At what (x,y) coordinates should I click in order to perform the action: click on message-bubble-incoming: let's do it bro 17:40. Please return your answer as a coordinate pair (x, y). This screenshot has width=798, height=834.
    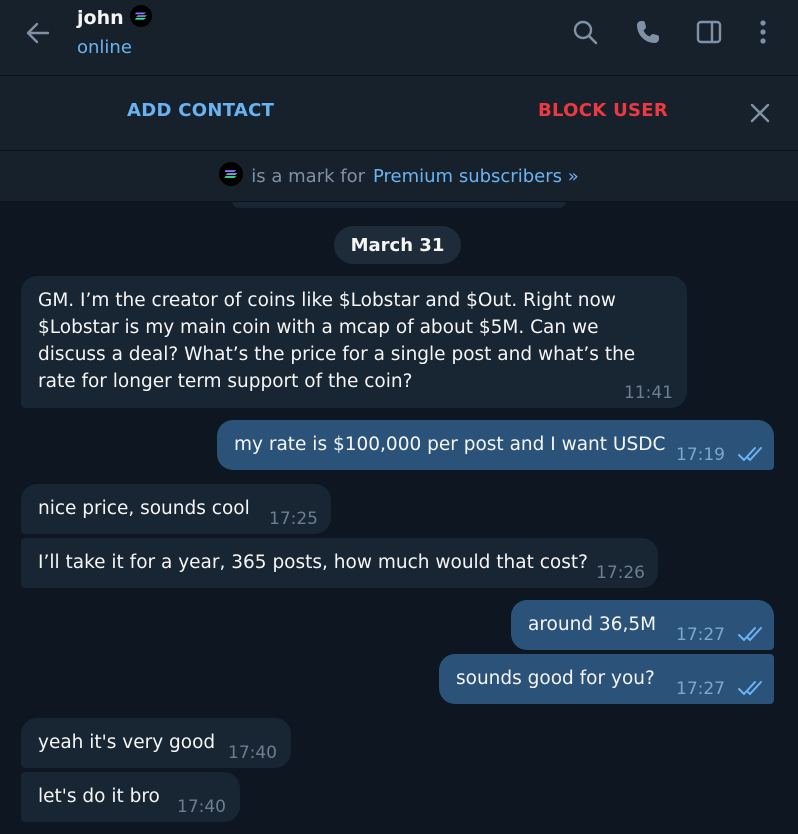
    Looking at the image, I should click on (130, 797).